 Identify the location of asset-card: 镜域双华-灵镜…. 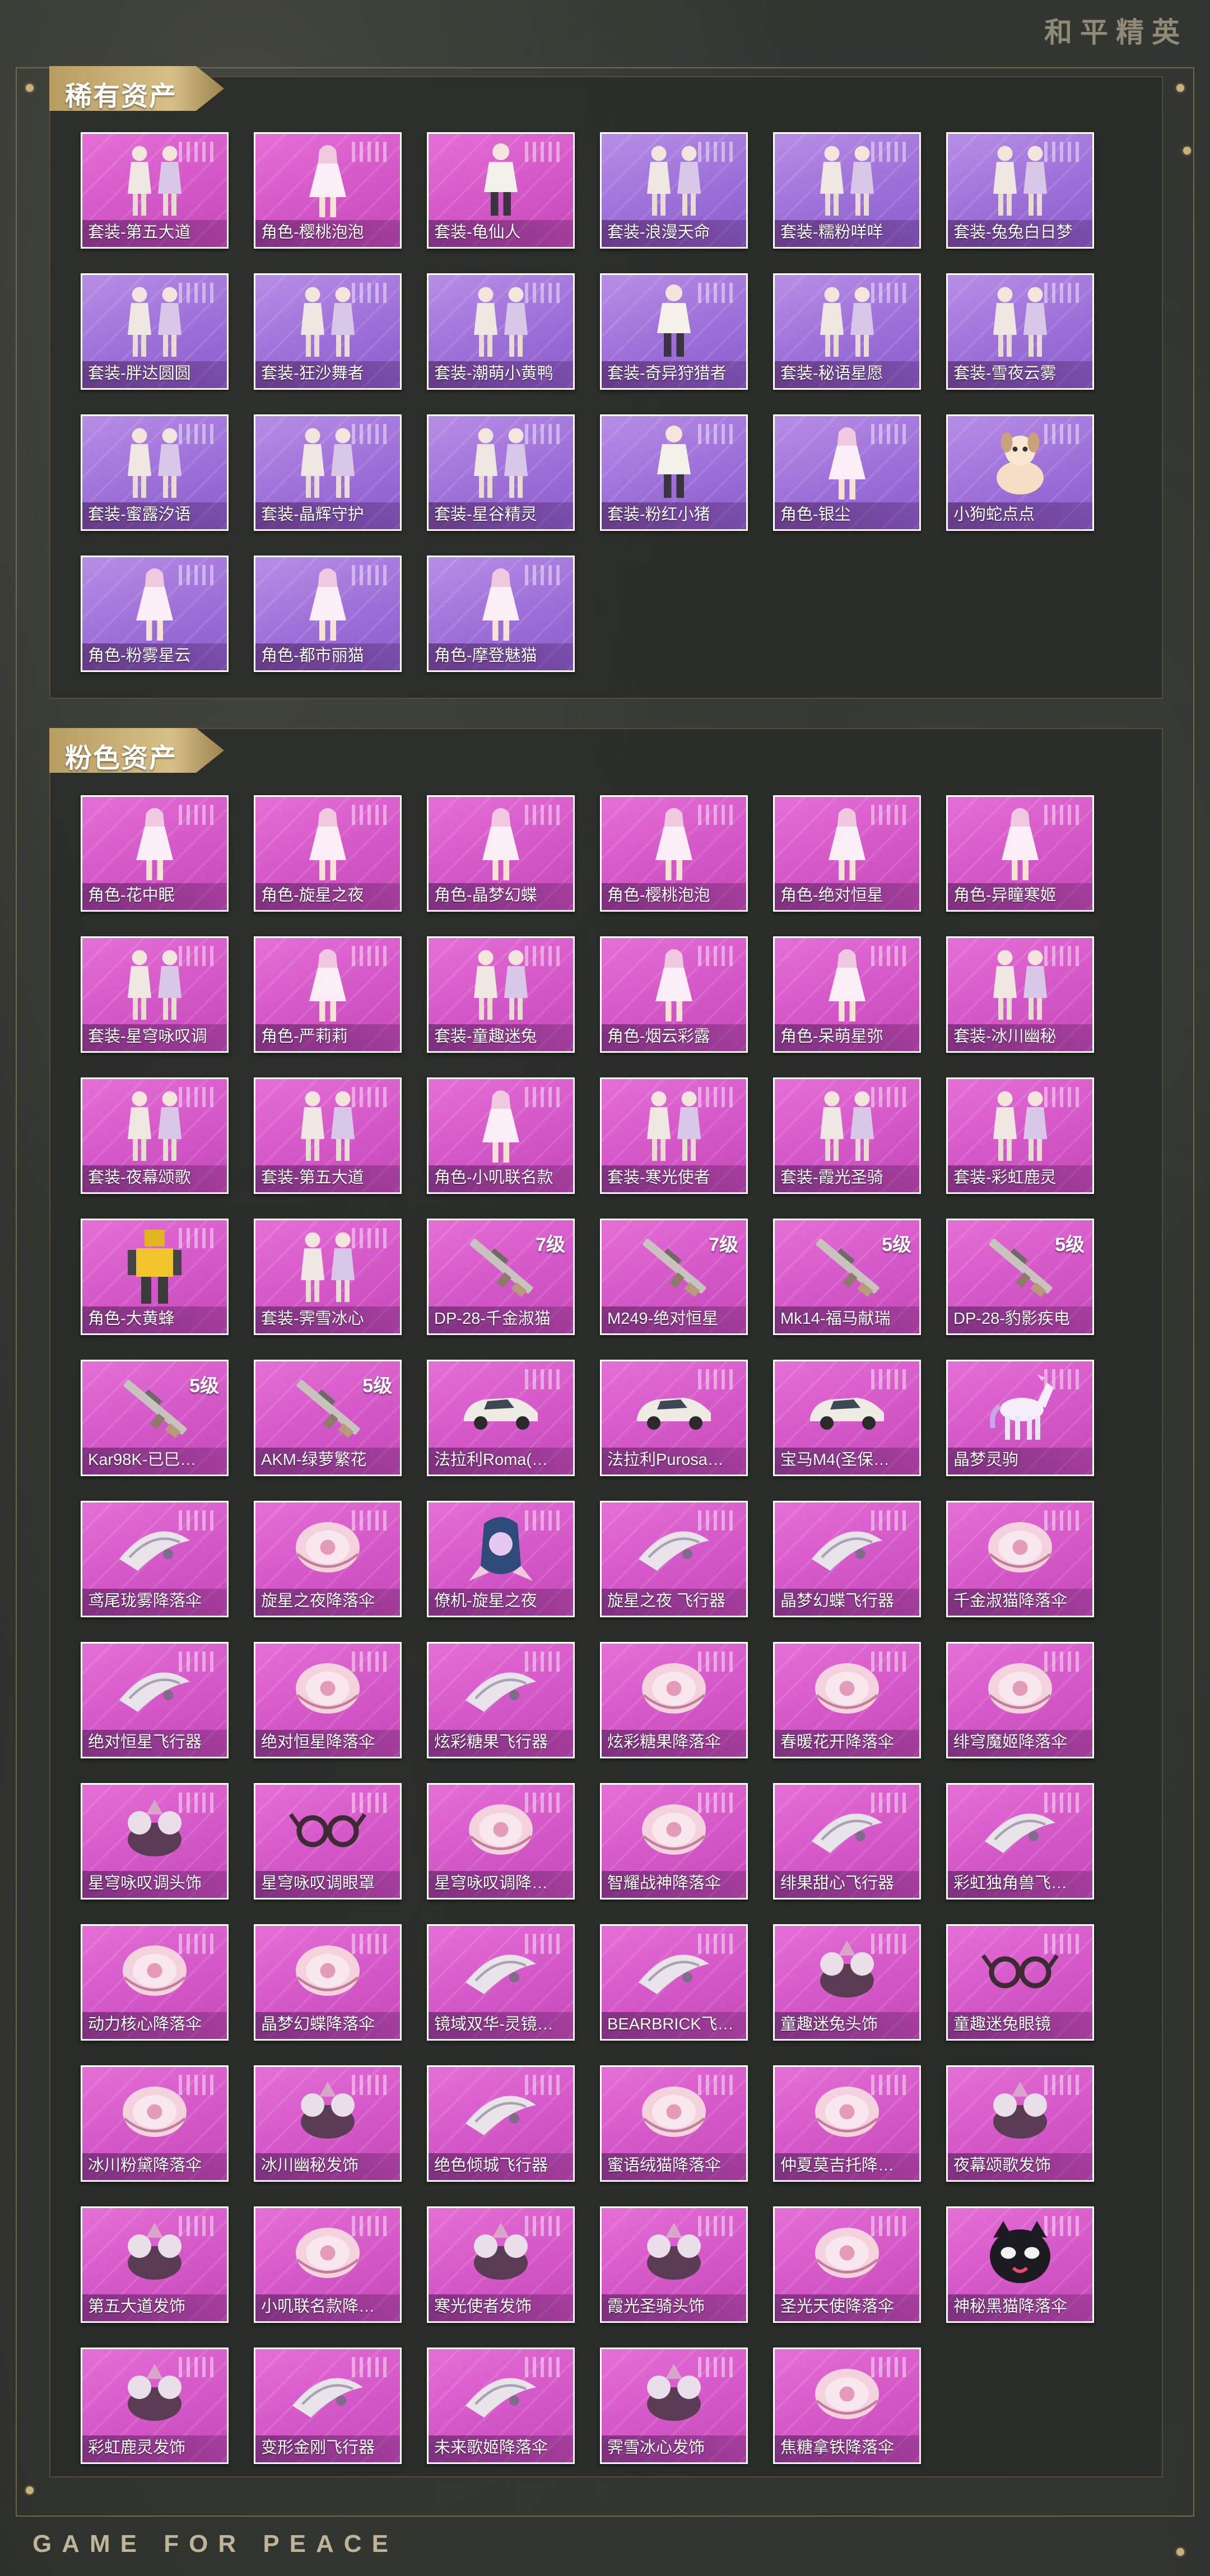
(501, 1983).